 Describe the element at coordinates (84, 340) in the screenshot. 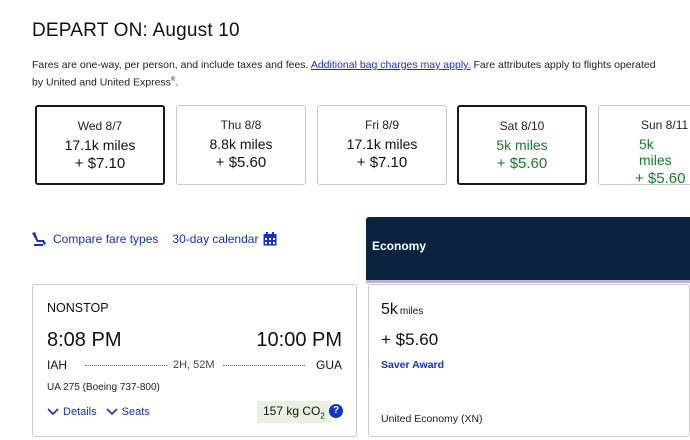

I see `depart-time: 8:08 PM` at that location.